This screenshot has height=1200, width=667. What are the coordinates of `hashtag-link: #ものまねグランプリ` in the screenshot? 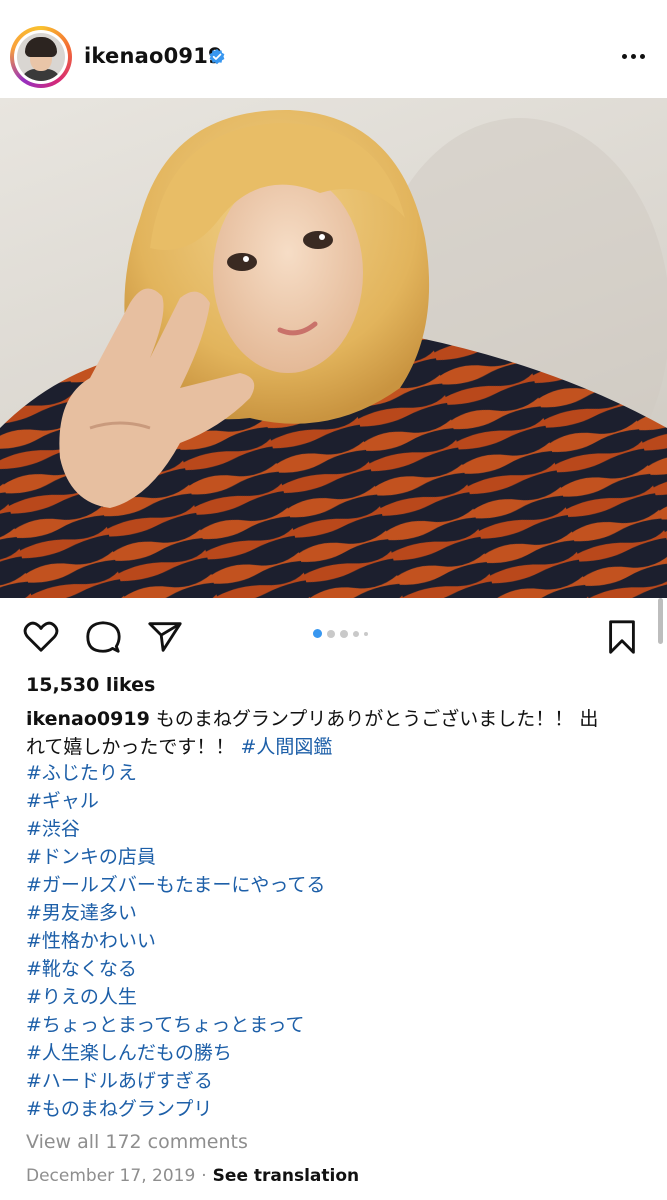 It's located at (333, 1109).